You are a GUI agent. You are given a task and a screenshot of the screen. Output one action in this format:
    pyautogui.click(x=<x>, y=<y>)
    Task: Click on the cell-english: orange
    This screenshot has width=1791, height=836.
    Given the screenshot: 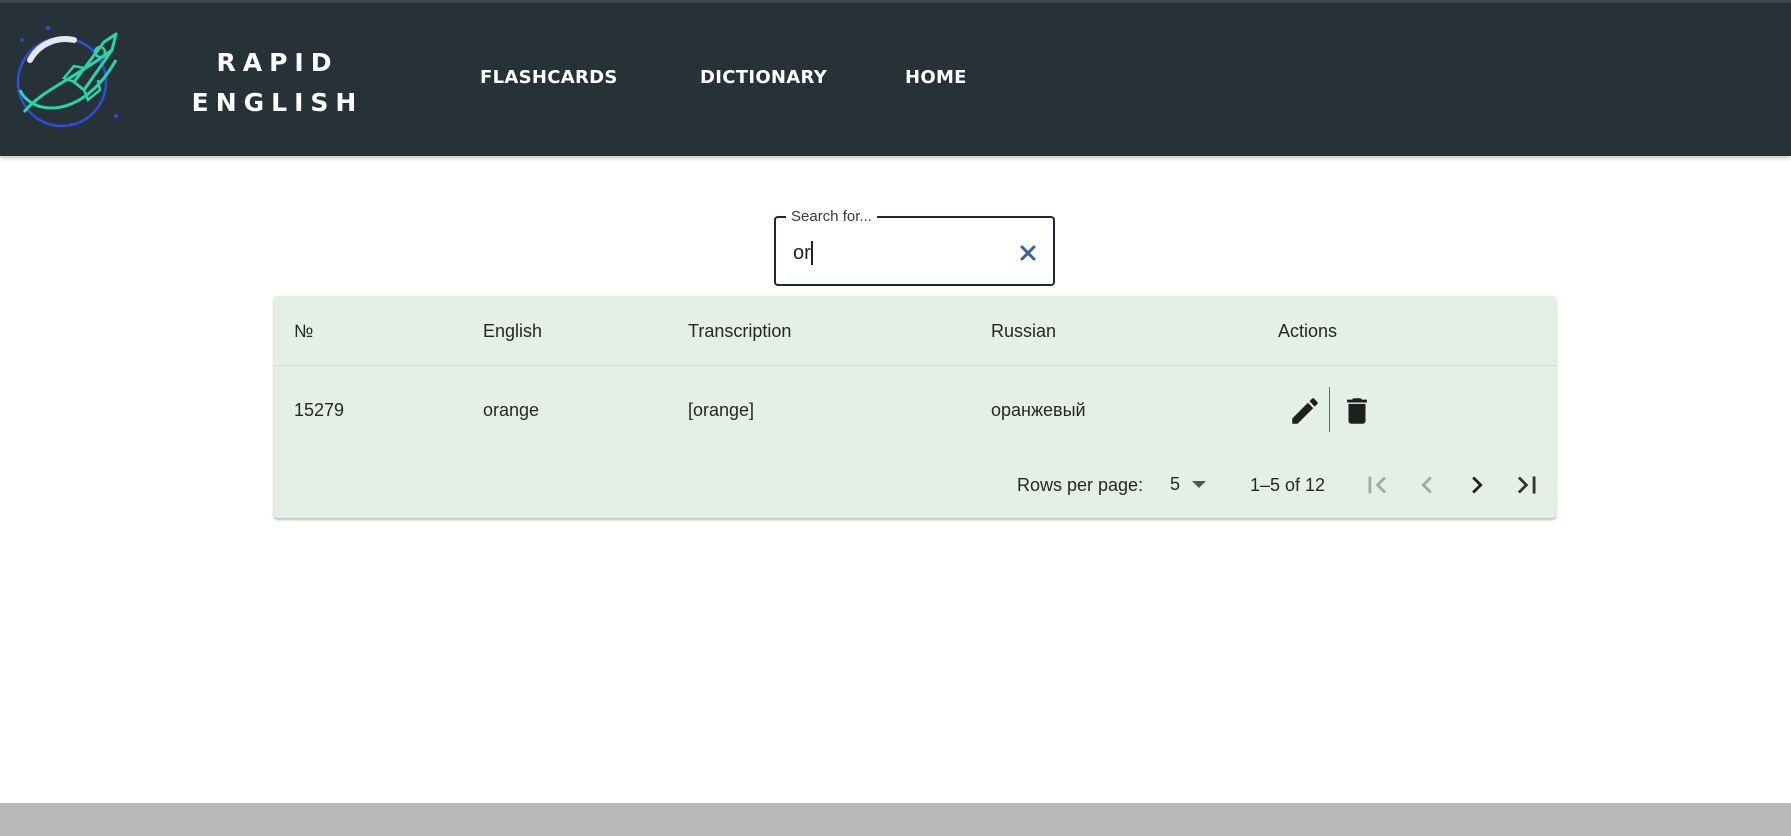 What is the action you would take?
    pyautogui.click(x=511, y=410)
    